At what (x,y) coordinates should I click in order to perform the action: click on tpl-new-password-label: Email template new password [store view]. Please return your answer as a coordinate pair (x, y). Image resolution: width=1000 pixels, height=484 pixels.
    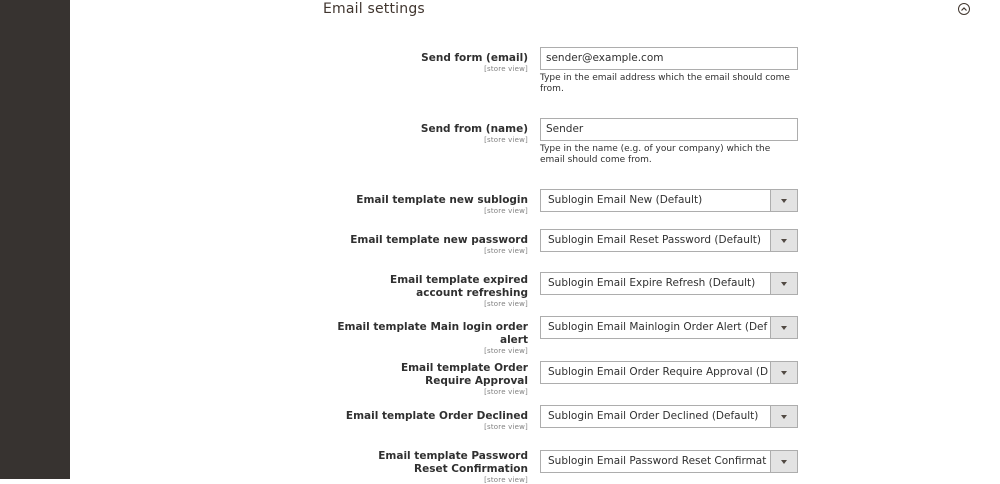
    Looking at the image, I should click on (428, 244).